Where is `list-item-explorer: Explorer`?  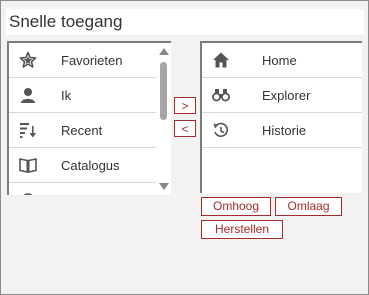 list-item-explorer: Explorer is located at coordinates (282, 95).